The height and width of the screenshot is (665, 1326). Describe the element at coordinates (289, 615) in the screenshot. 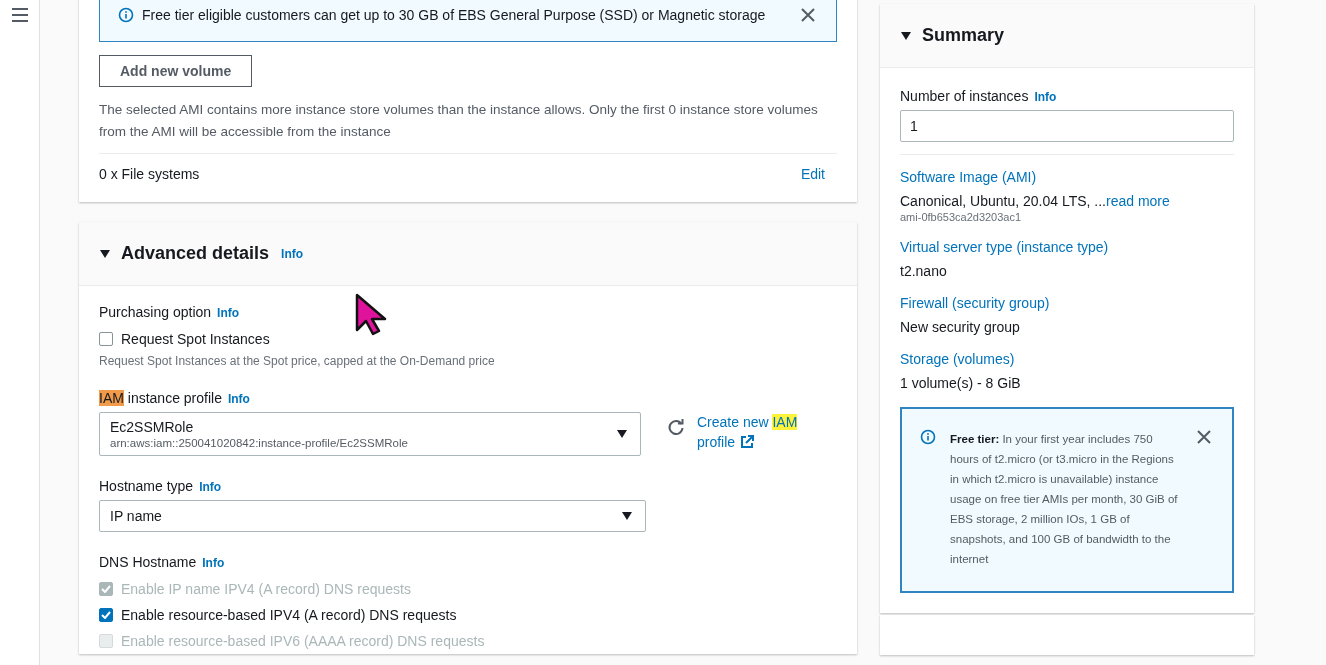

I see `checkbox-label: Enable resource-based IPV4 (A record) DNS requests` at that location.